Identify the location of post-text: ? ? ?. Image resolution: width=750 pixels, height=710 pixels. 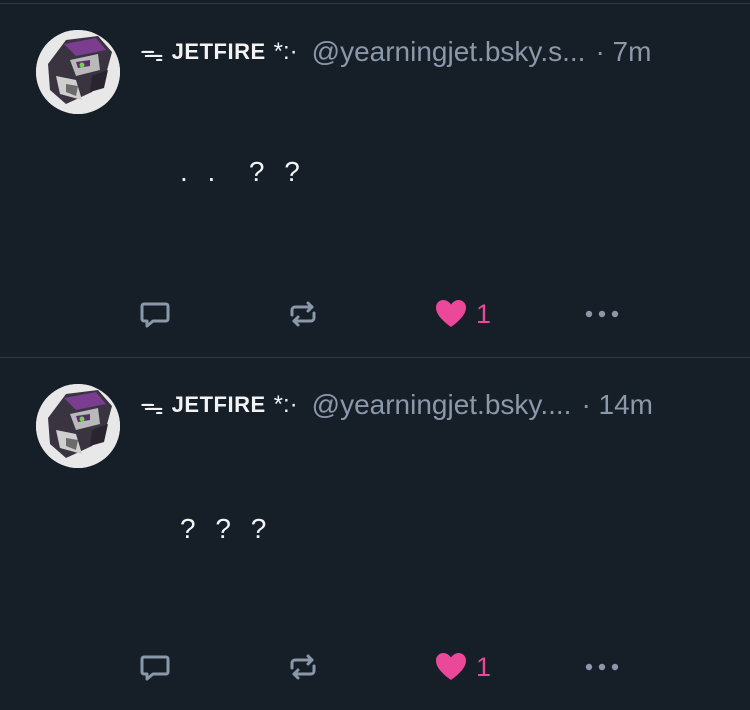
(226, 528).